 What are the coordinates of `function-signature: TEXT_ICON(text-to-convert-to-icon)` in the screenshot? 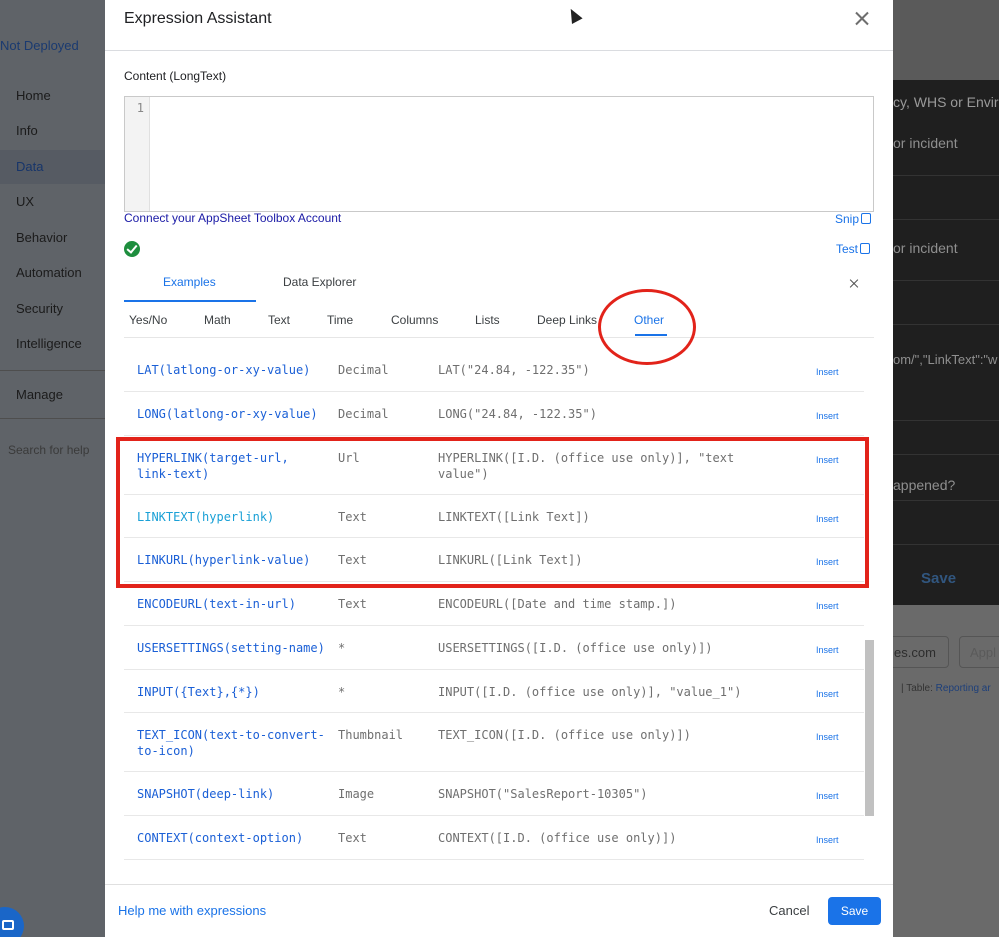 It's located at (234, 743).